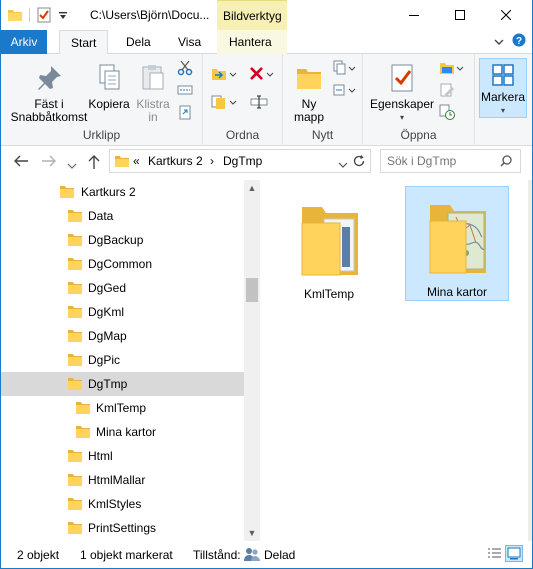  Describe the element at coordinates (359, 162) in the screenshot. I see `refresh-icon` at that location.